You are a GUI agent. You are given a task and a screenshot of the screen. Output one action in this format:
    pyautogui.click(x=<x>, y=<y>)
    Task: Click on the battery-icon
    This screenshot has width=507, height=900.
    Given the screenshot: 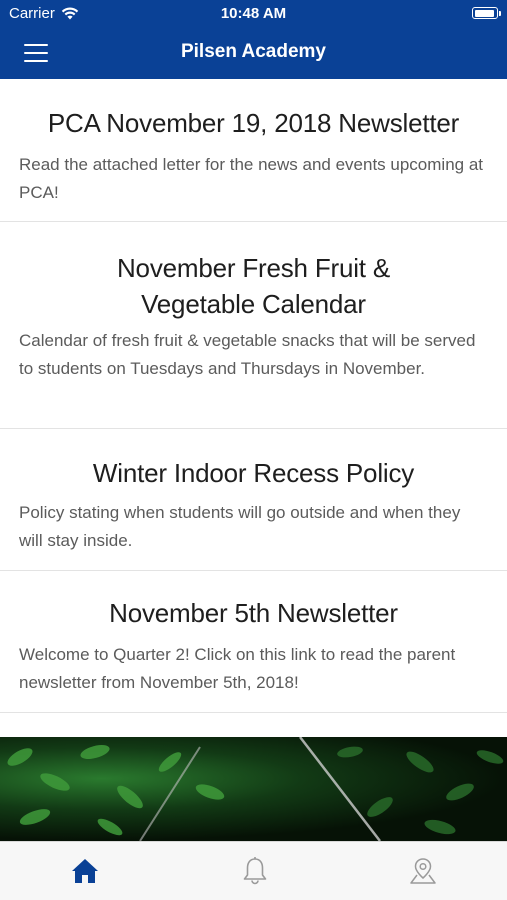 What is the action you would take?
    pyautogui.click(x=486, y=13)
    